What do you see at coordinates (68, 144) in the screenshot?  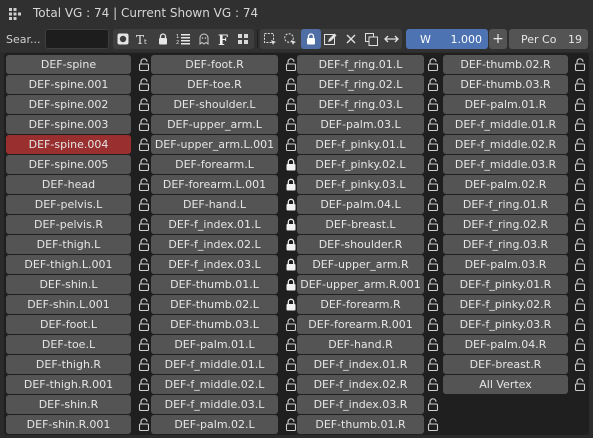 I see `vertex-group-button: DEF-spine.004` at bounding box center [68, 144].